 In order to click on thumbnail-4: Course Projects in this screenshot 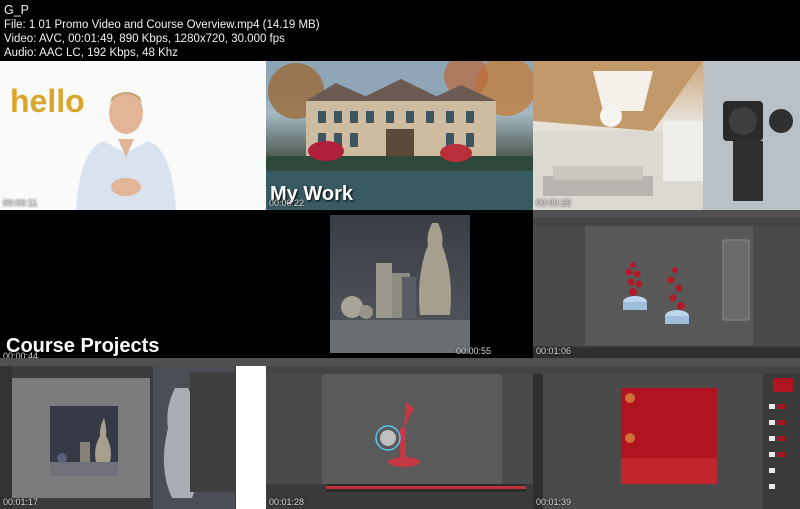, I will do `click(133, 284)`.